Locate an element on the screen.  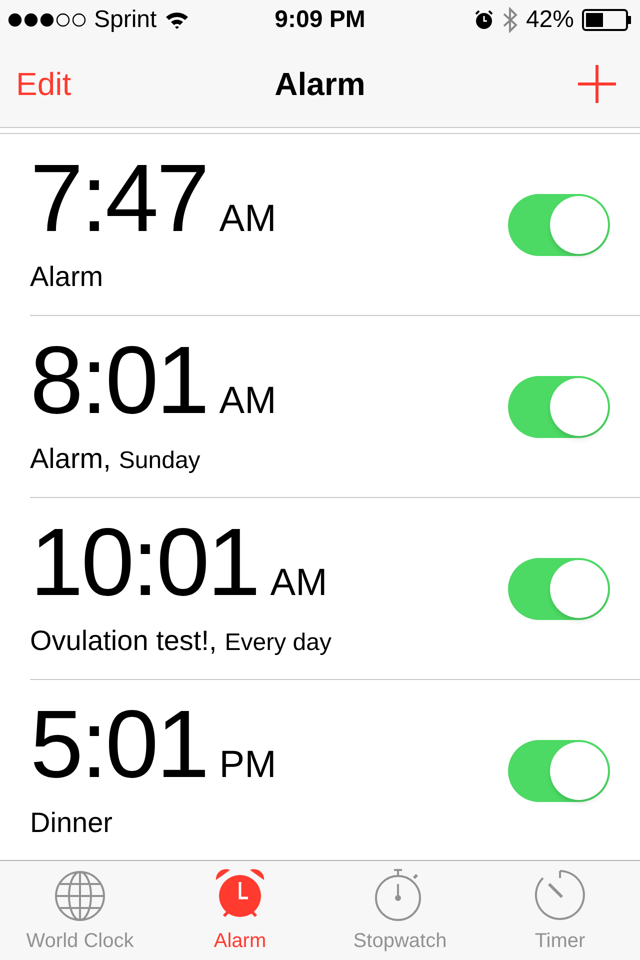
timer-icon is located at coordinates (560, 895).